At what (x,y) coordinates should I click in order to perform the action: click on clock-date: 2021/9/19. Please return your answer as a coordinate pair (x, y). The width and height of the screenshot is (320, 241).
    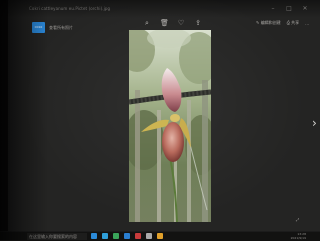
    Looking at the image, I should click on (298, 237).